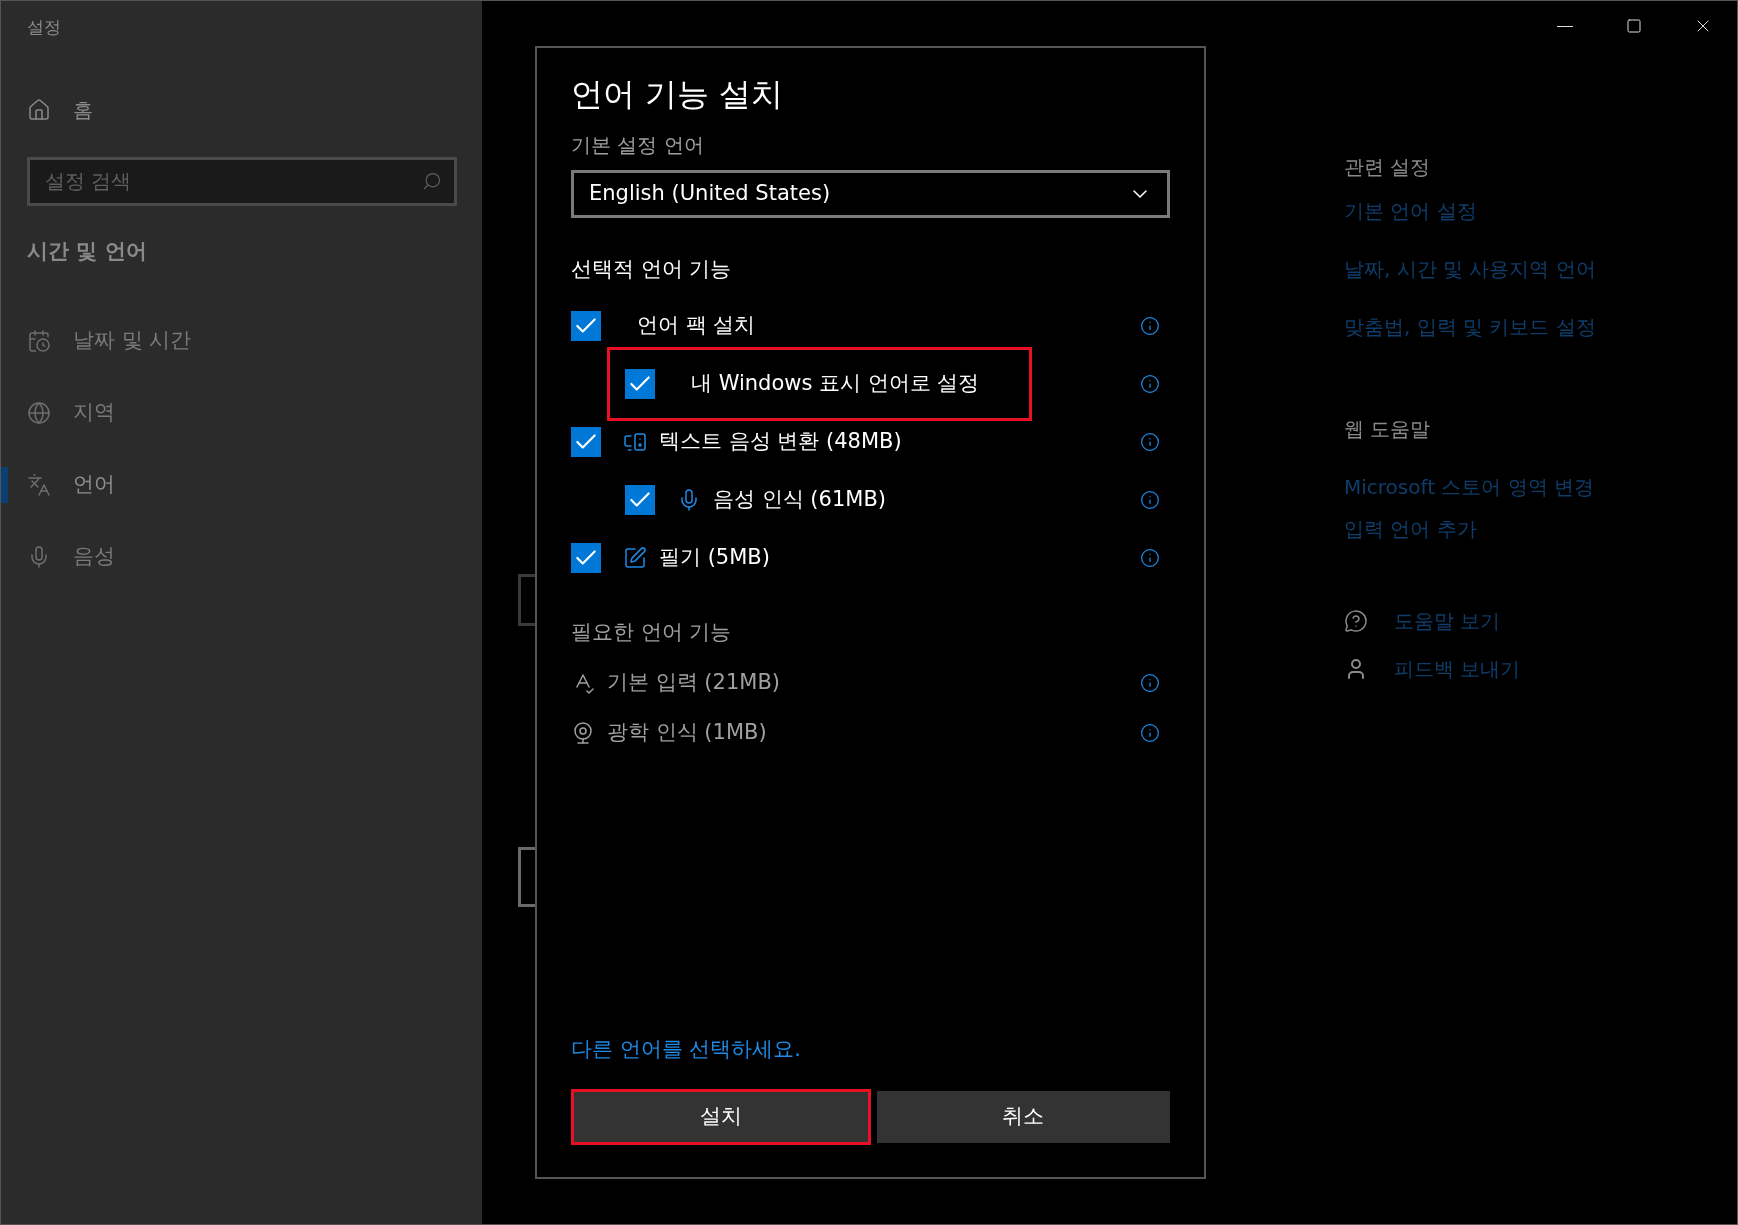  What do you see at coordinates (714, 557) in the screenshot?
I see `feature-label: 필기 (5MB)` at bounding box center [714, 557].